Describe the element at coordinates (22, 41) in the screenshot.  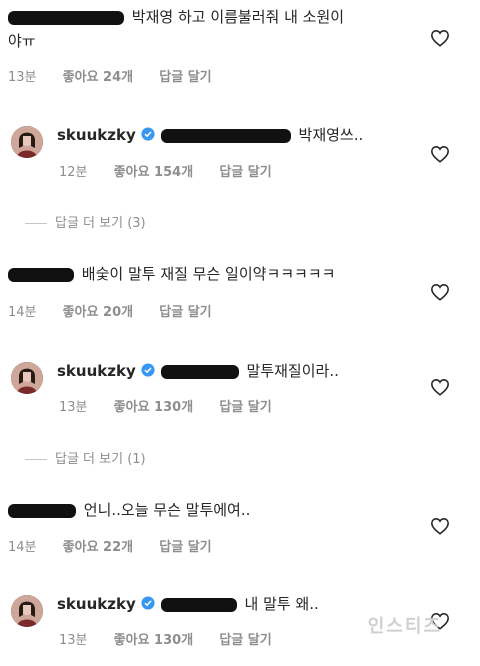
I see `comment-text-wrap: 야ㅠ` at that location.